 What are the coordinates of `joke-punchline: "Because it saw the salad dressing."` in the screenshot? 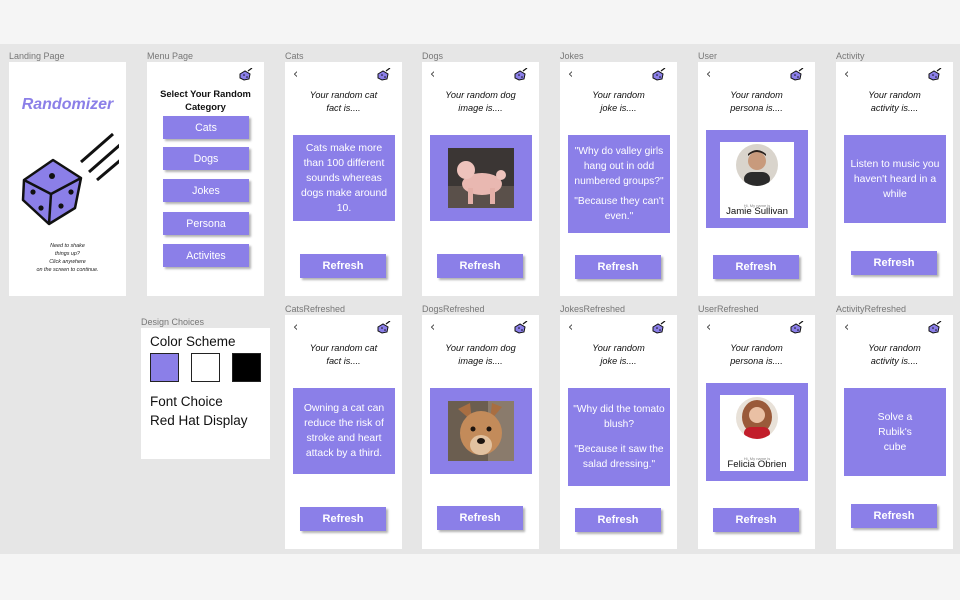 It's located at (619, 457).